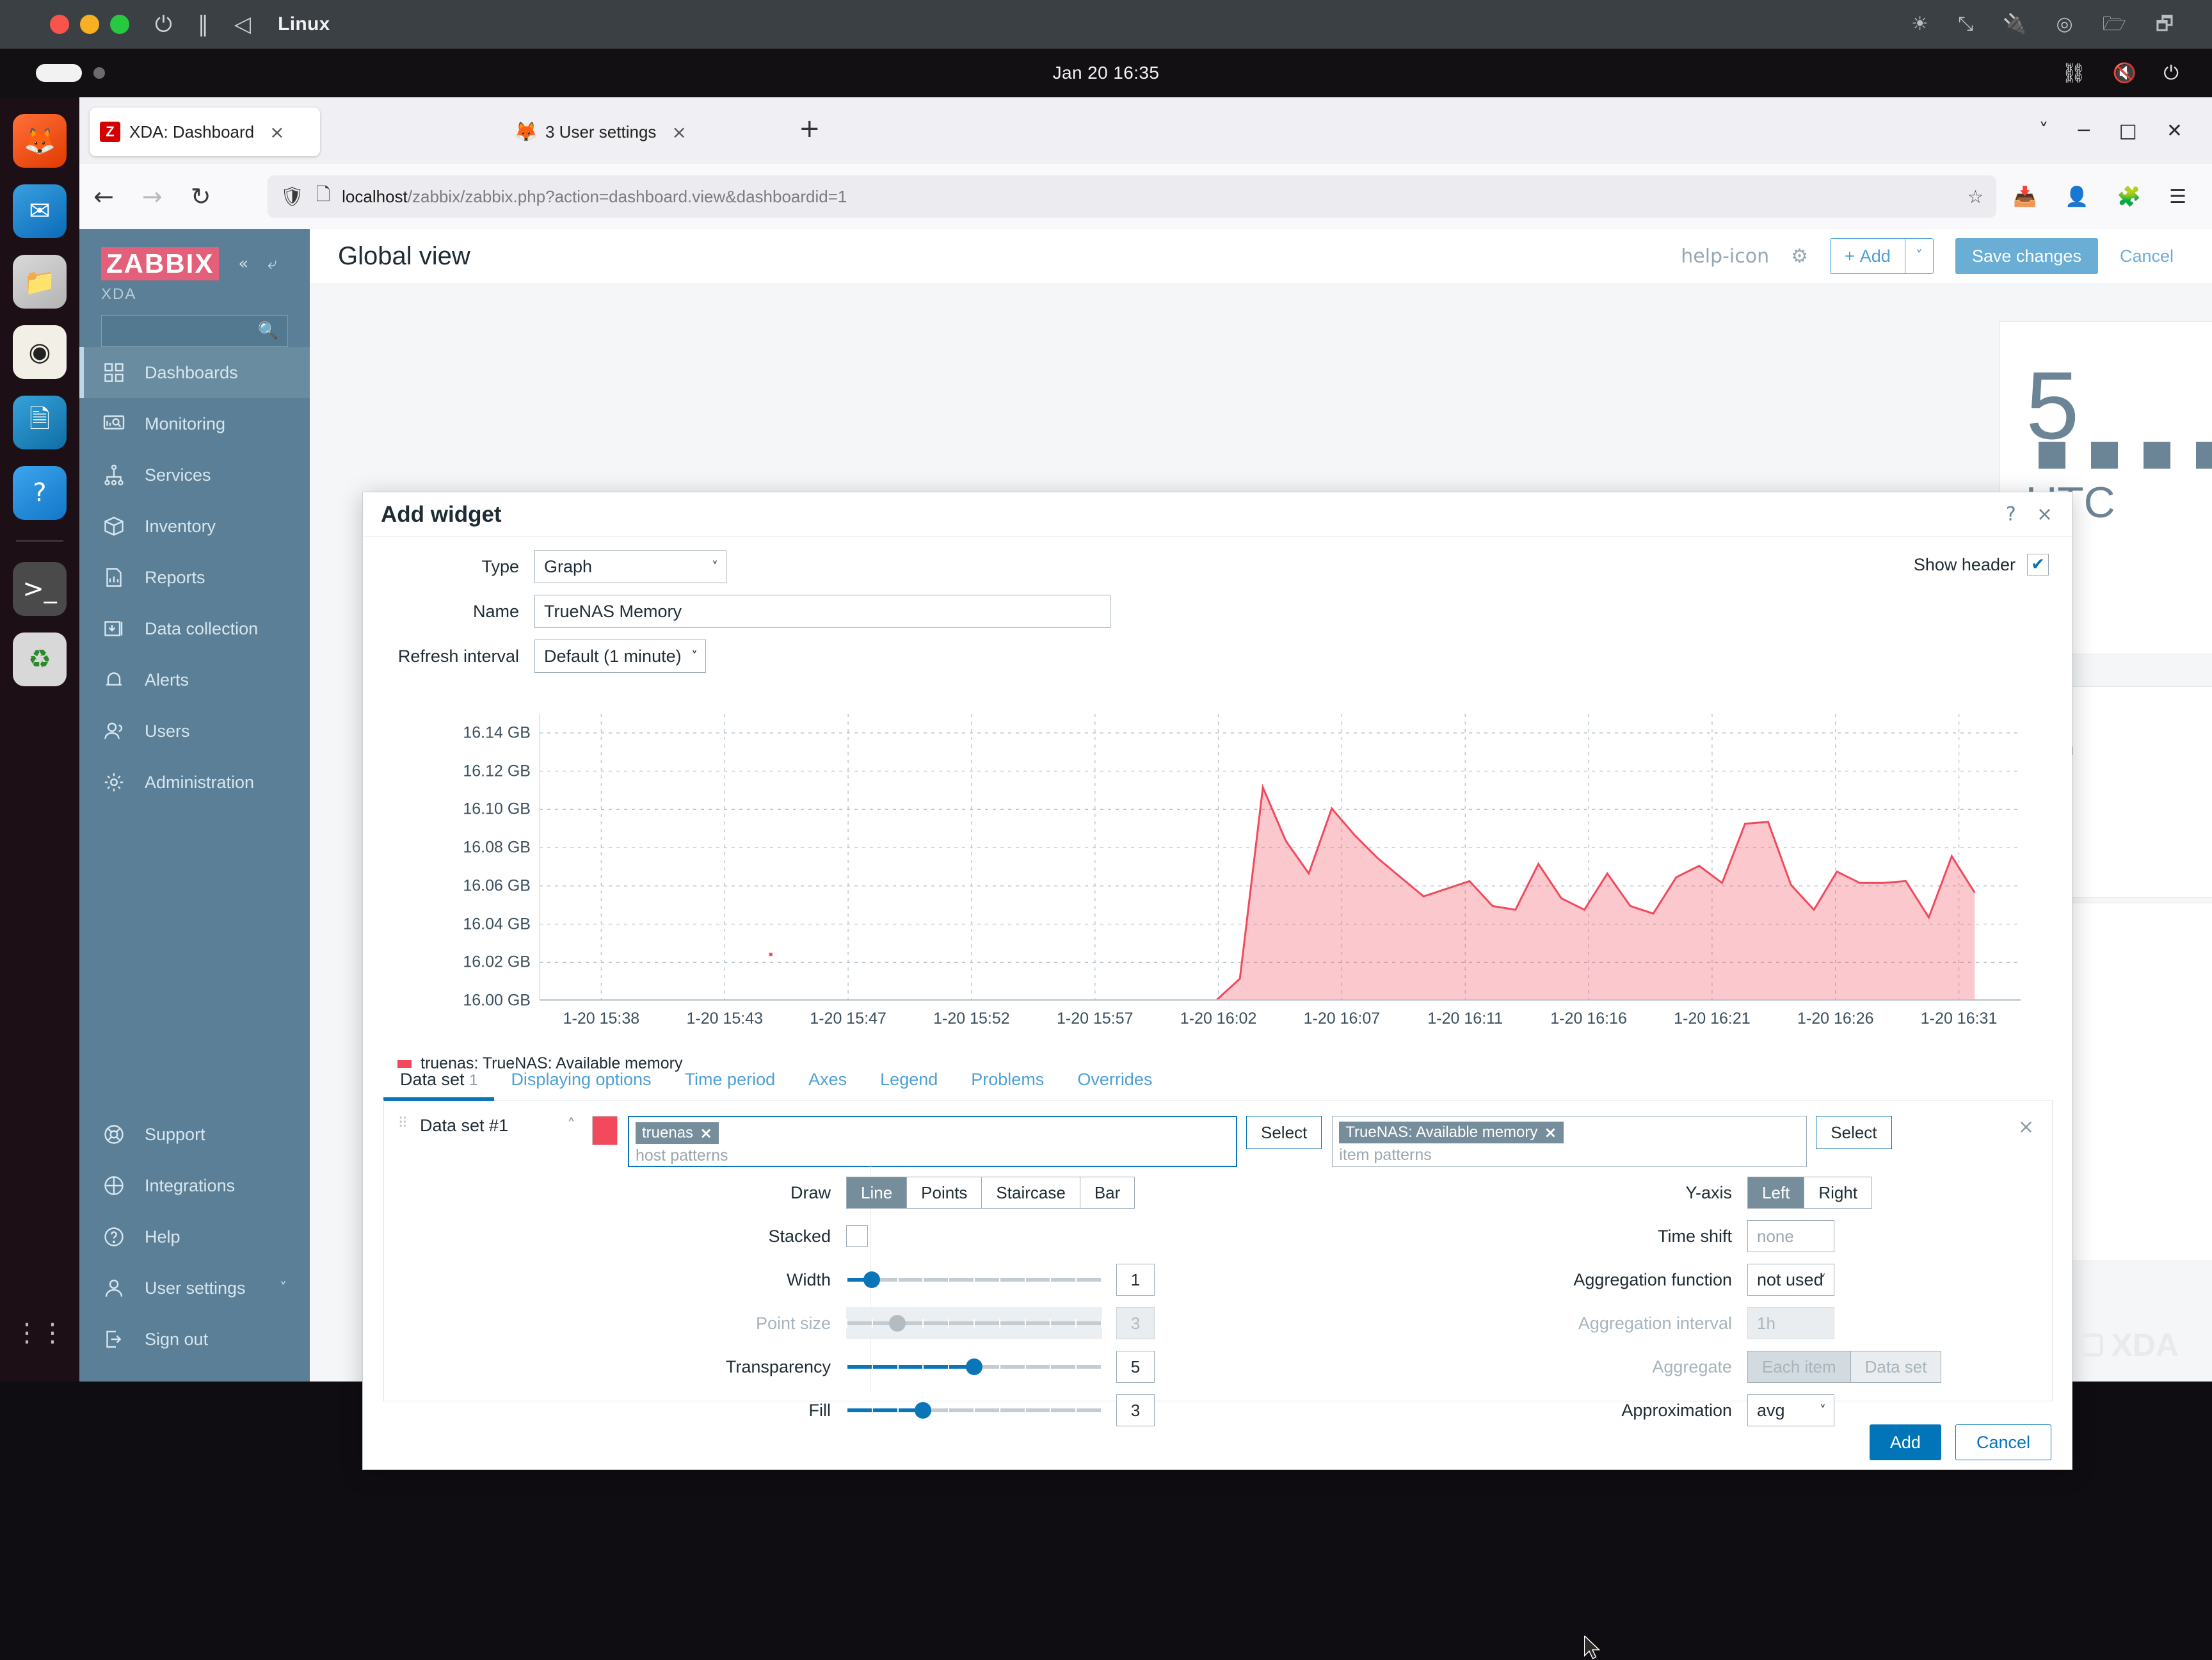 Image resolution: width=2212 pixels, height=1660 pixels. Describe the element at coordinates (1107, 1192) in the screenshot. I see `draw-option-bar: Bar` at that location.